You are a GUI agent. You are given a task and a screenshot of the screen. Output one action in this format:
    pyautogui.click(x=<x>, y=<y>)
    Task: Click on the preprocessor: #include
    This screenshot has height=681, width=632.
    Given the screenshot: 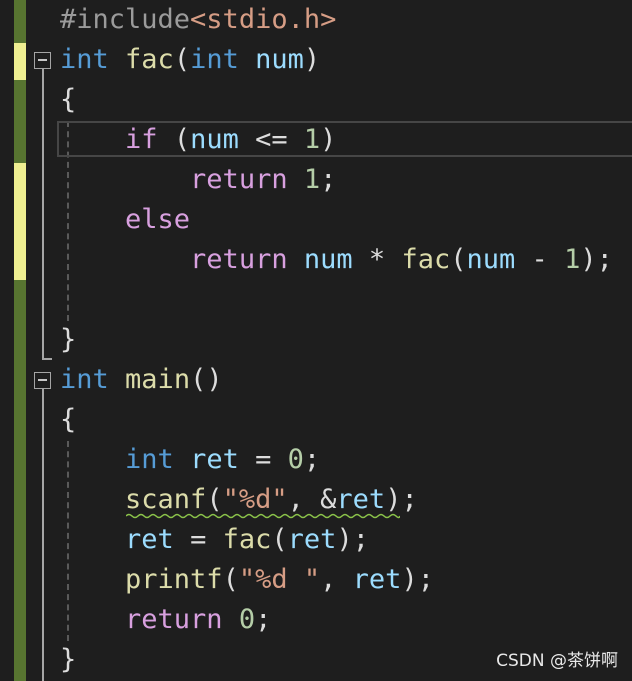 What is the action you would take?
    pyautogui.click(x=125, y=19)
    